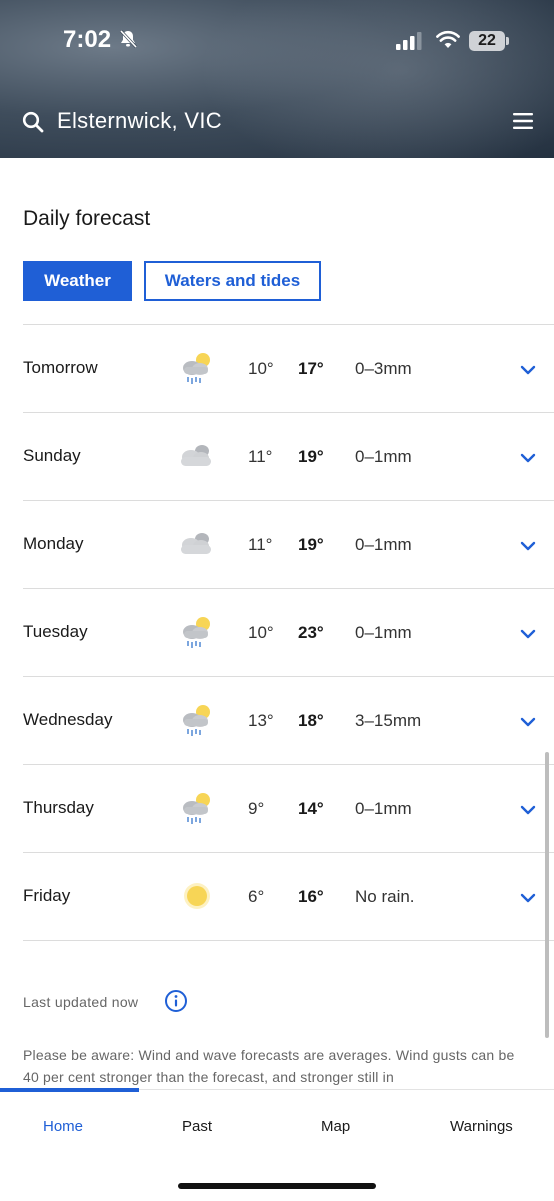  Describe the element at coordinates (277, 1144) in the screenshot. I see `bottom-nav: Home Past Map Warnings` at that location.